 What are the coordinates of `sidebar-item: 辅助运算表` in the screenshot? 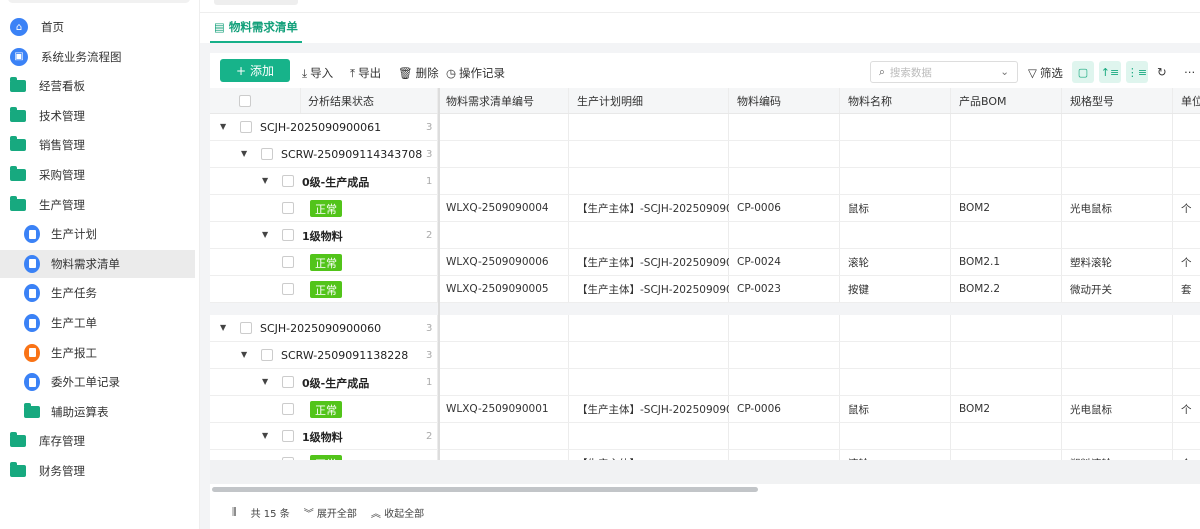 It's located at (97, 412).